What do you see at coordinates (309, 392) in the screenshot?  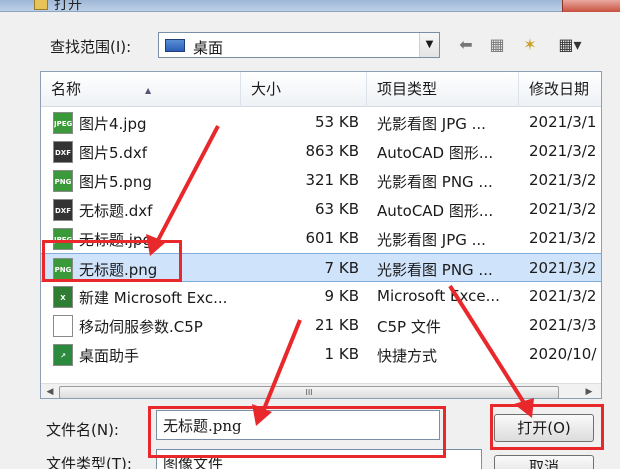 I see `scroll-thumb: III` at bounding box center [309, 392].